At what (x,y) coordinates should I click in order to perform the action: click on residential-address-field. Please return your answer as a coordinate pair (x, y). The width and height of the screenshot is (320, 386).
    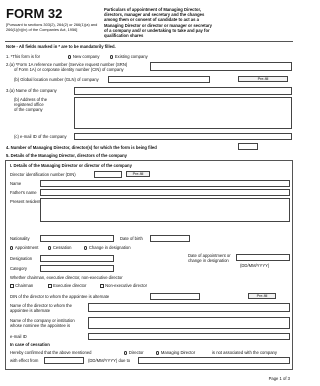
    Looking at the image, I should click on (165, 210).